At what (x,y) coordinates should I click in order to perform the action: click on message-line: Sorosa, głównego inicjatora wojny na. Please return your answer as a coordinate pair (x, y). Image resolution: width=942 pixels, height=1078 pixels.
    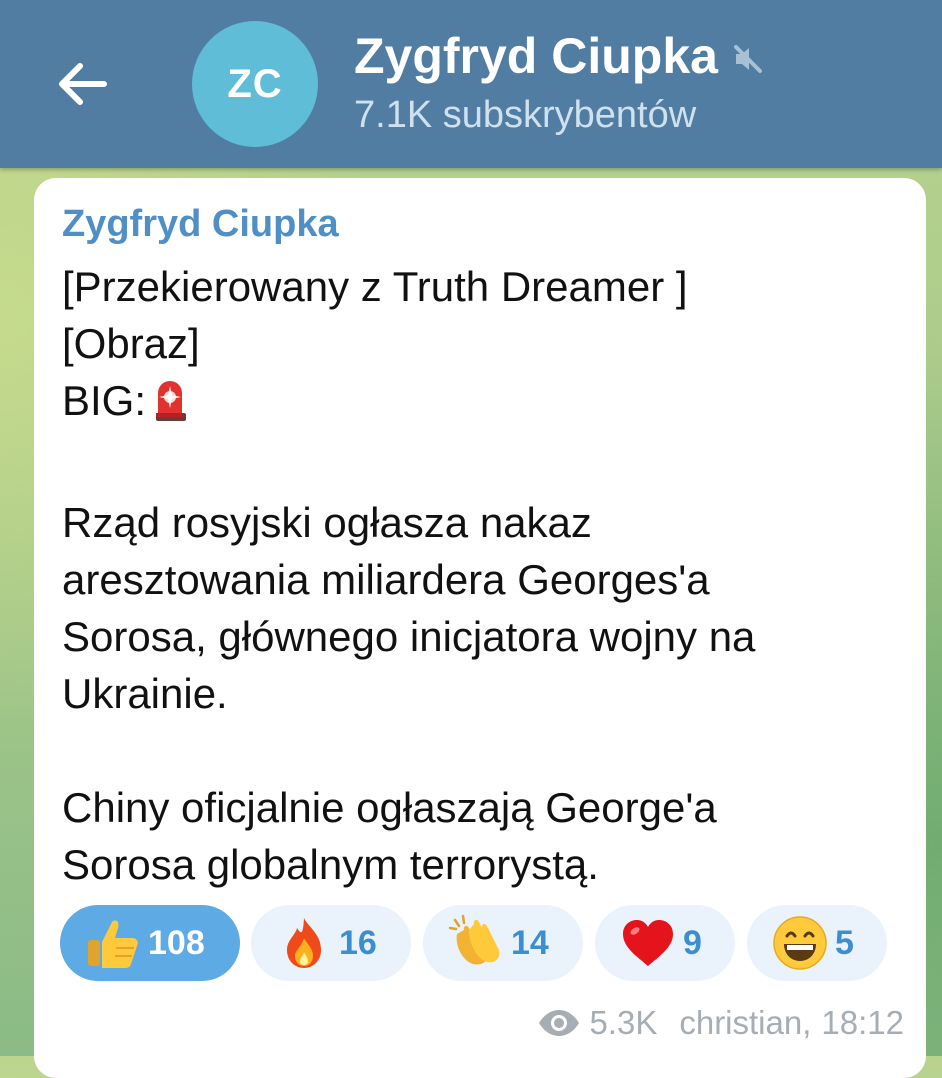
    Looking at the image, I should click on (409, 636).